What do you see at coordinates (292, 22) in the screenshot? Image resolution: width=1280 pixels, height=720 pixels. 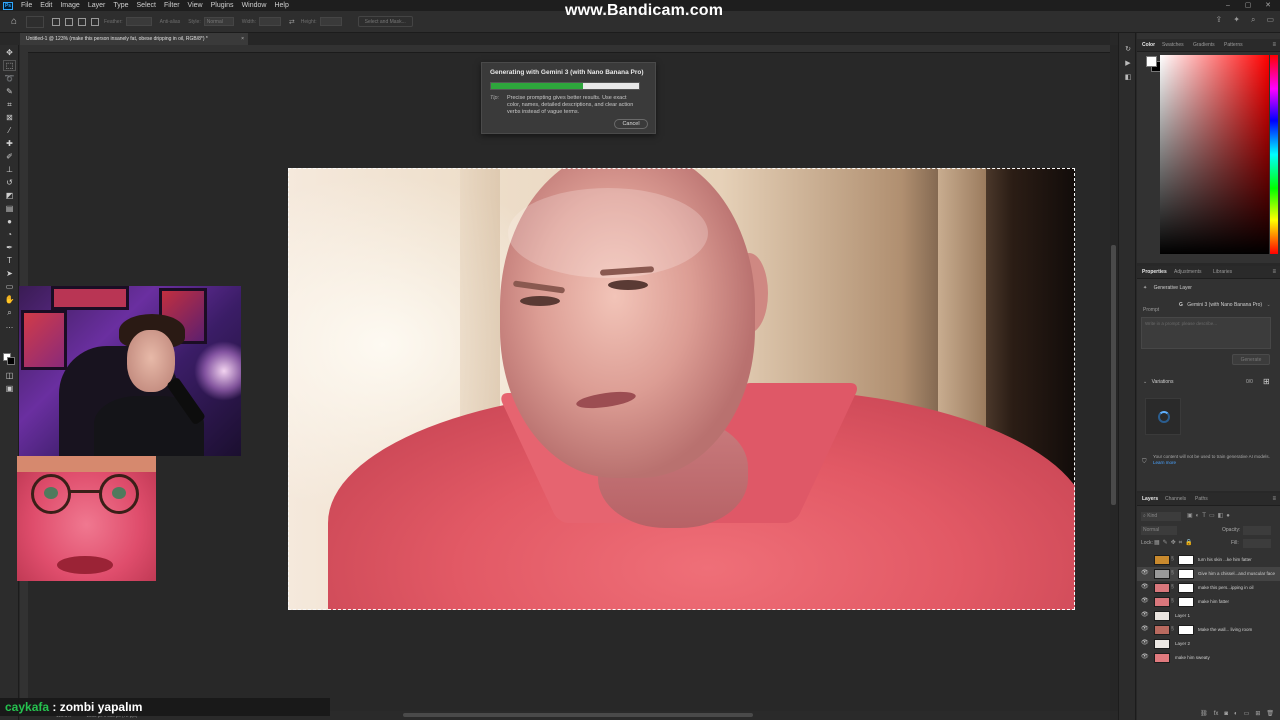 I see `swap-icon: ⇄` at bounding box center [292, 22].